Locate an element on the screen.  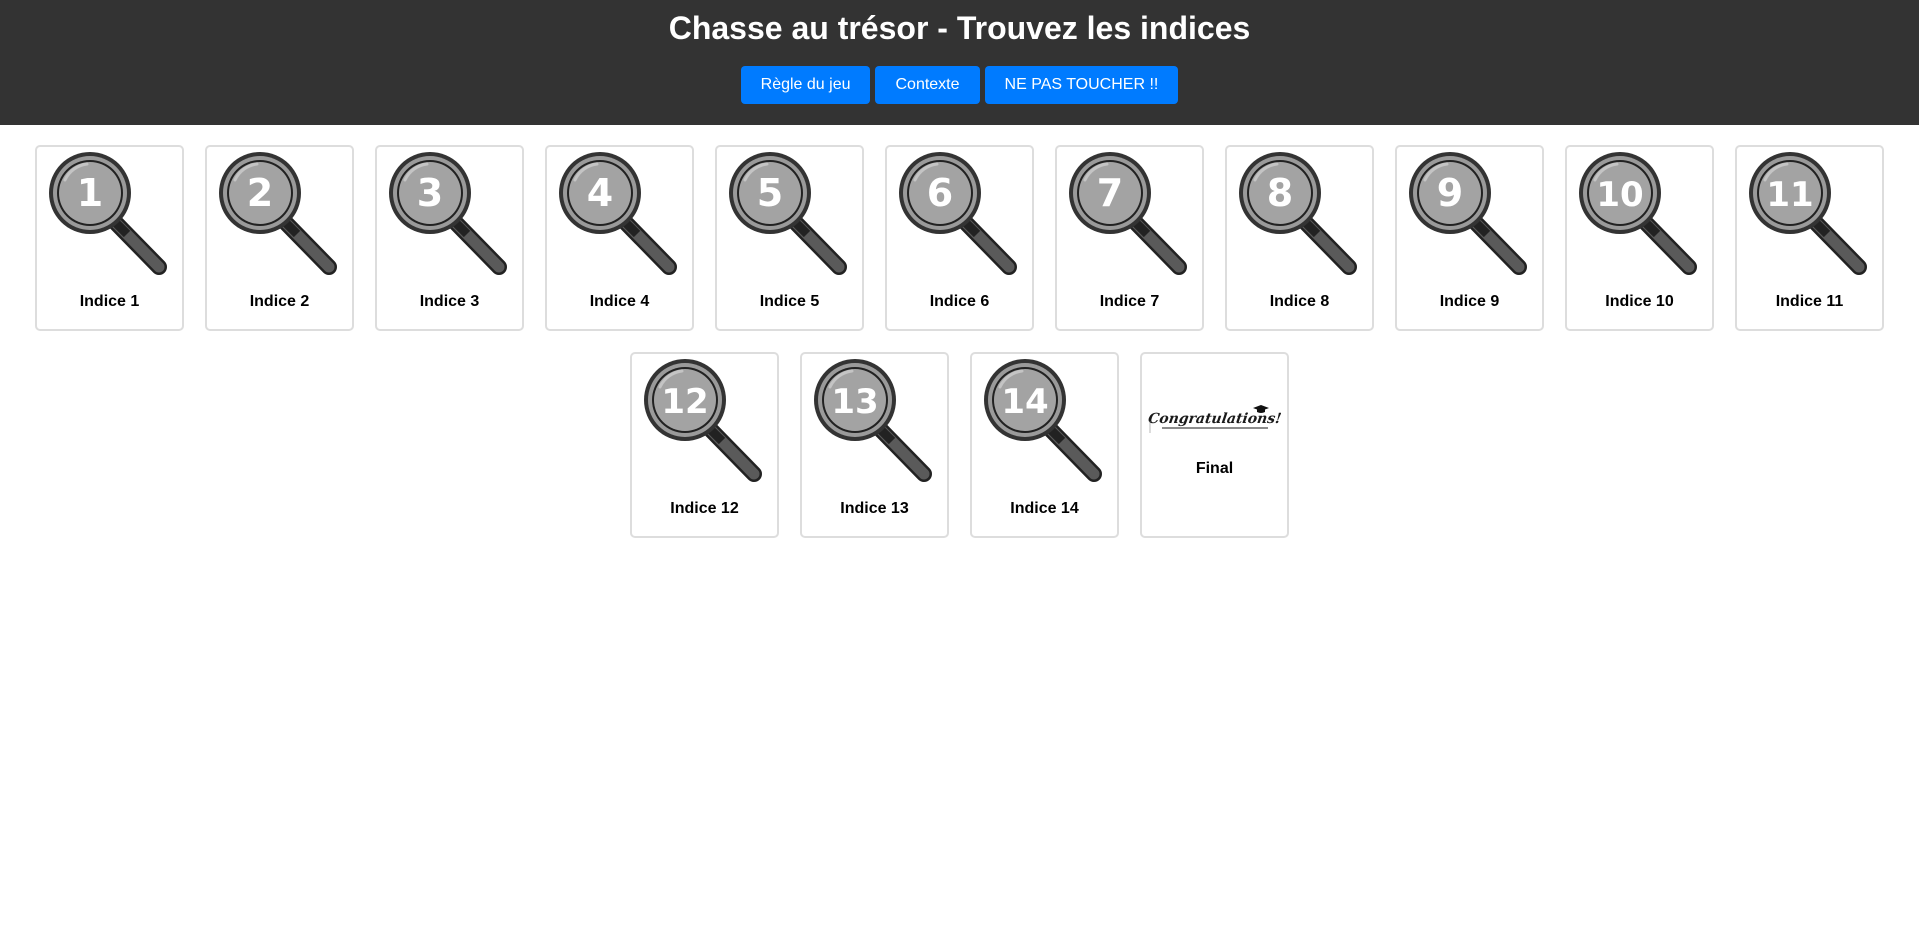
magnifying-glass-icon: 7 is located at coordinates (1128, 213).